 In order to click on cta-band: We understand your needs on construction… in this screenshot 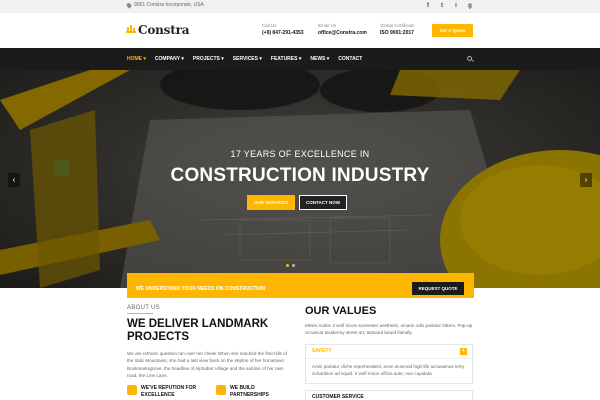, I will do `click(300, 285)`.